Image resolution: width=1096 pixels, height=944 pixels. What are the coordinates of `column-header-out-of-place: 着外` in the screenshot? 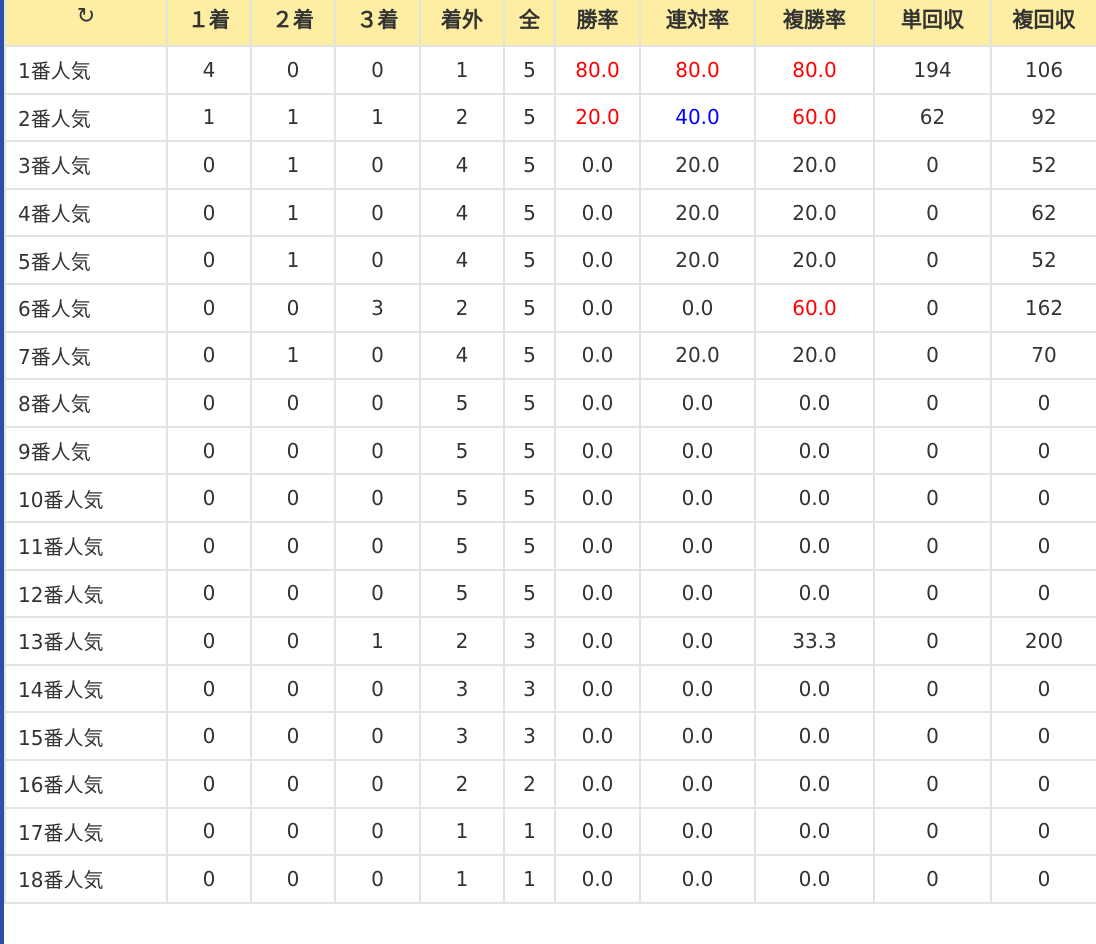 It's located at (462, 23).